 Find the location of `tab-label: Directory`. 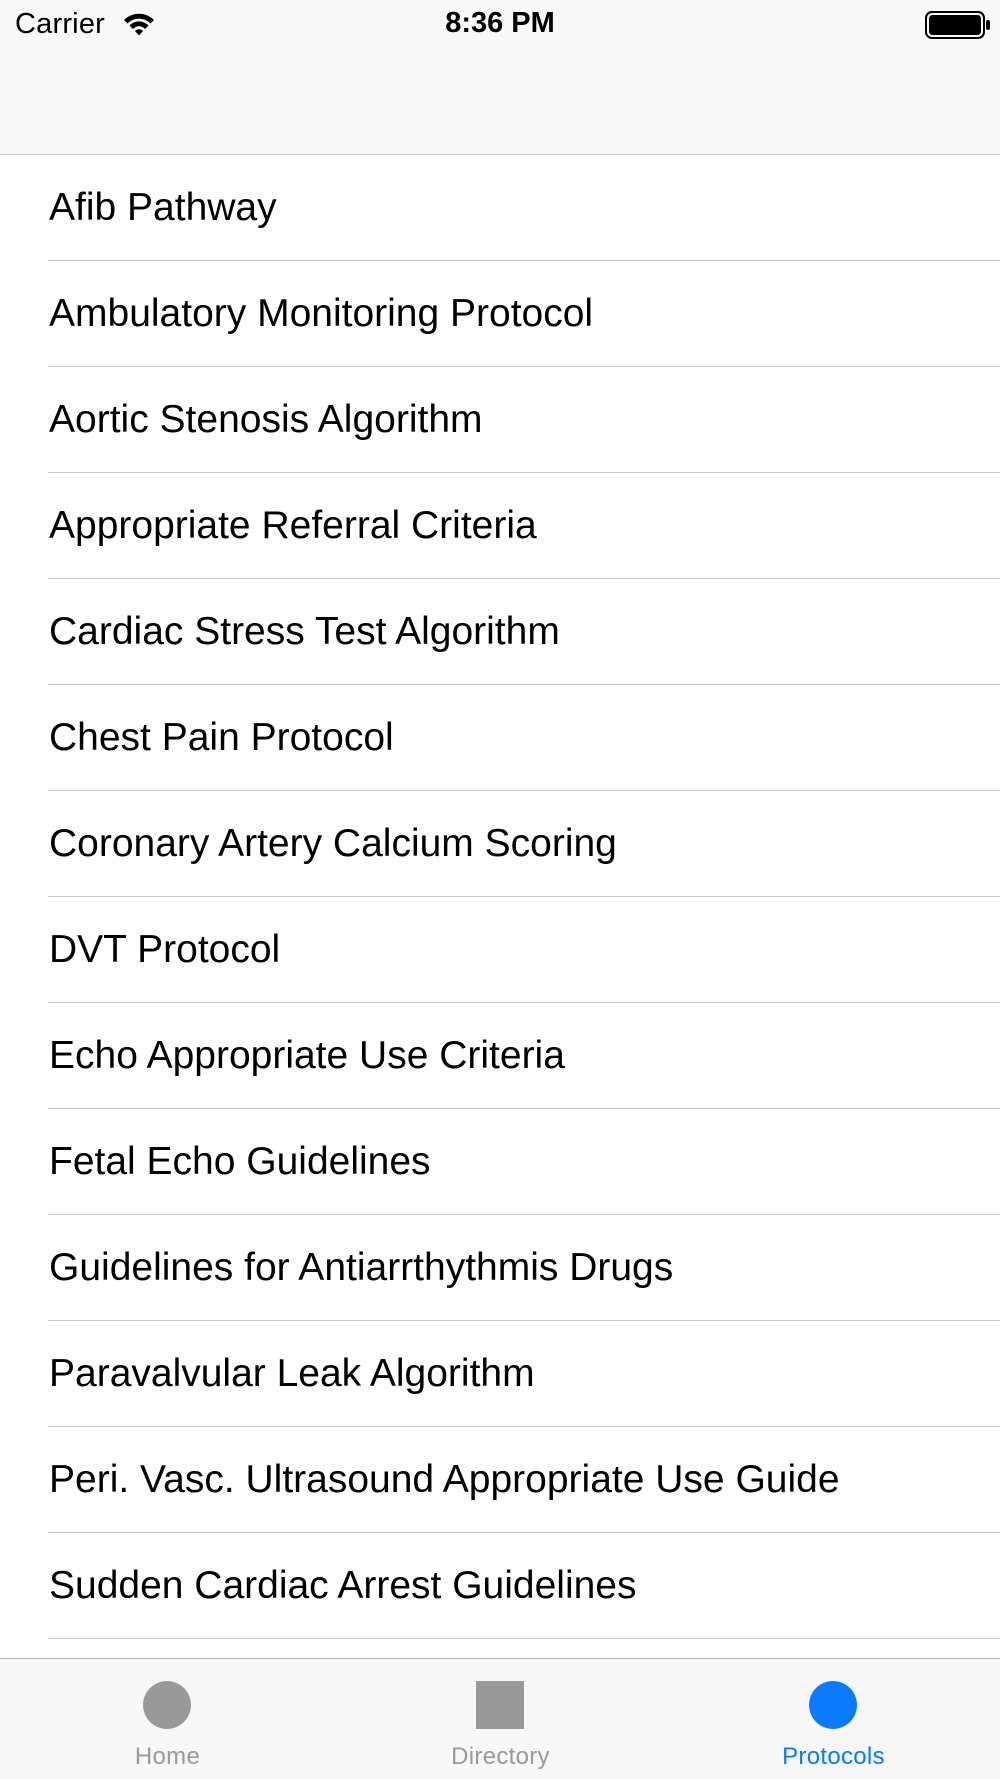

tab-label: Directory is located at coordinates (500, 1756).